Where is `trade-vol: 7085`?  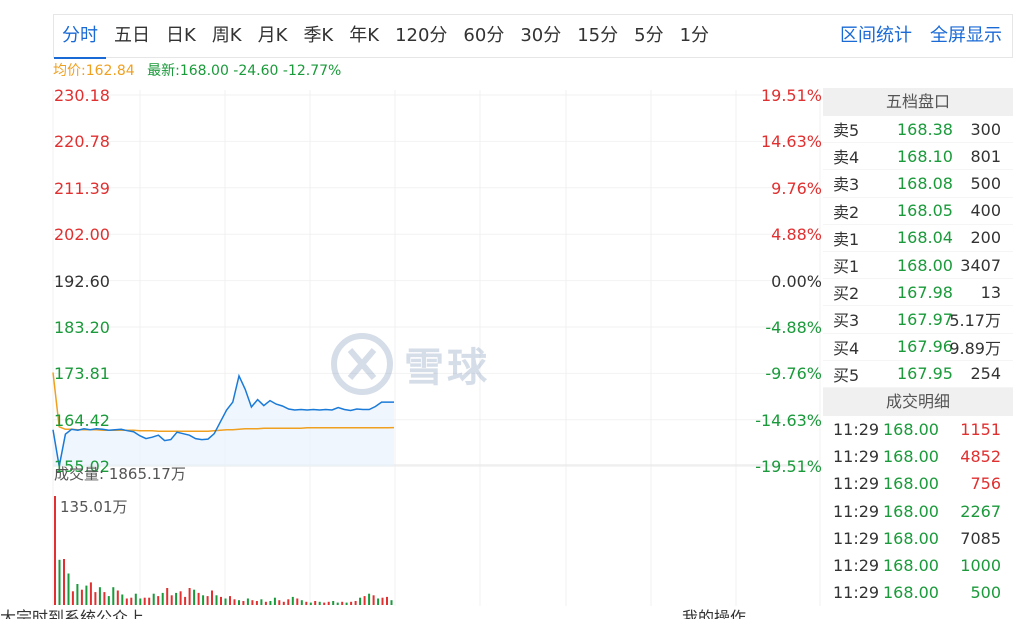 trade-vol: 7085 is located at coordinates (980, 538).